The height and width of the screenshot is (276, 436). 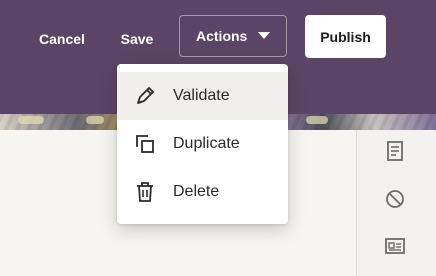 What do you see at coordinates (196, 191) in the screenshot?
I see `menu-item-label: Delete` at bounding box center [196, 191].